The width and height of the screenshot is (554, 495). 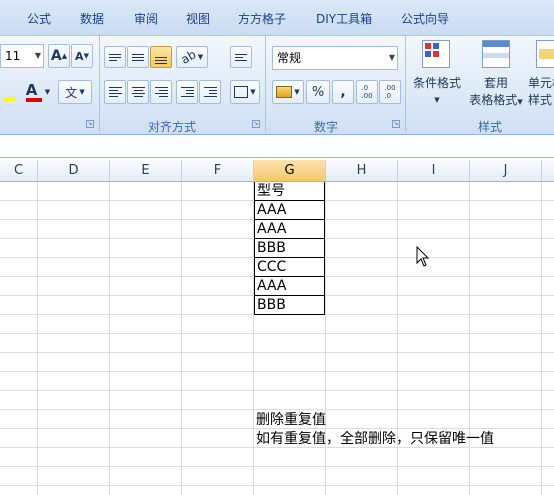 I want to click on currency-icon, so click(x=284, y=92).